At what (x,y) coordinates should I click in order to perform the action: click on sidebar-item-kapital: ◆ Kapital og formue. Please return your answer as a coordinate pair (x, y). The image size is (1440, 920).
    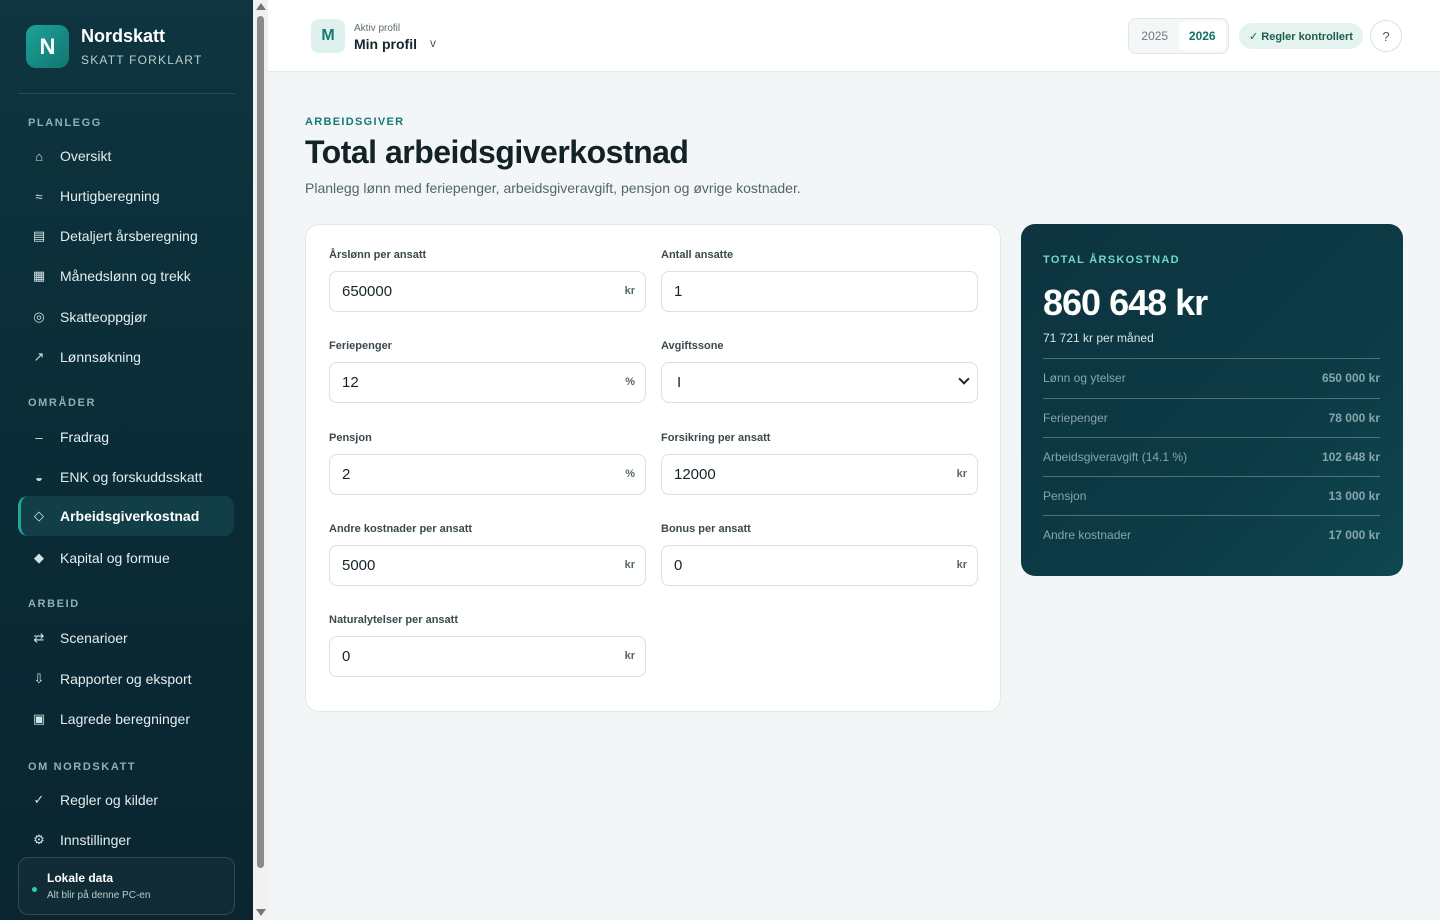
    Looking at the image, I should click on (126, 558).